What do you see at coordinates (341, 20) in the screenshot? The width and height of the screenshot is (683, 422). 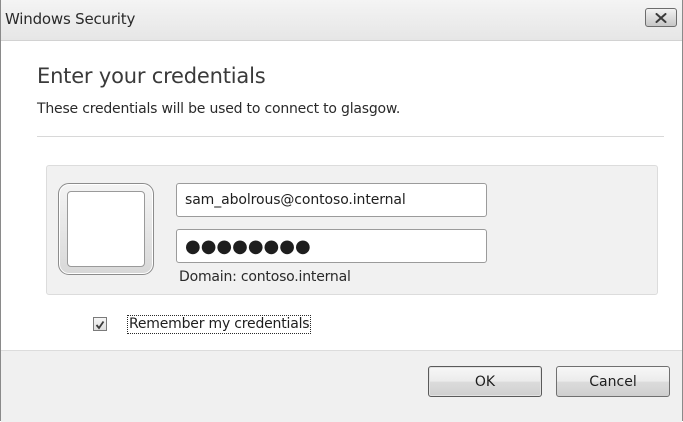 I see `title-bar: Windows Security` at bounding box center [341, 20].